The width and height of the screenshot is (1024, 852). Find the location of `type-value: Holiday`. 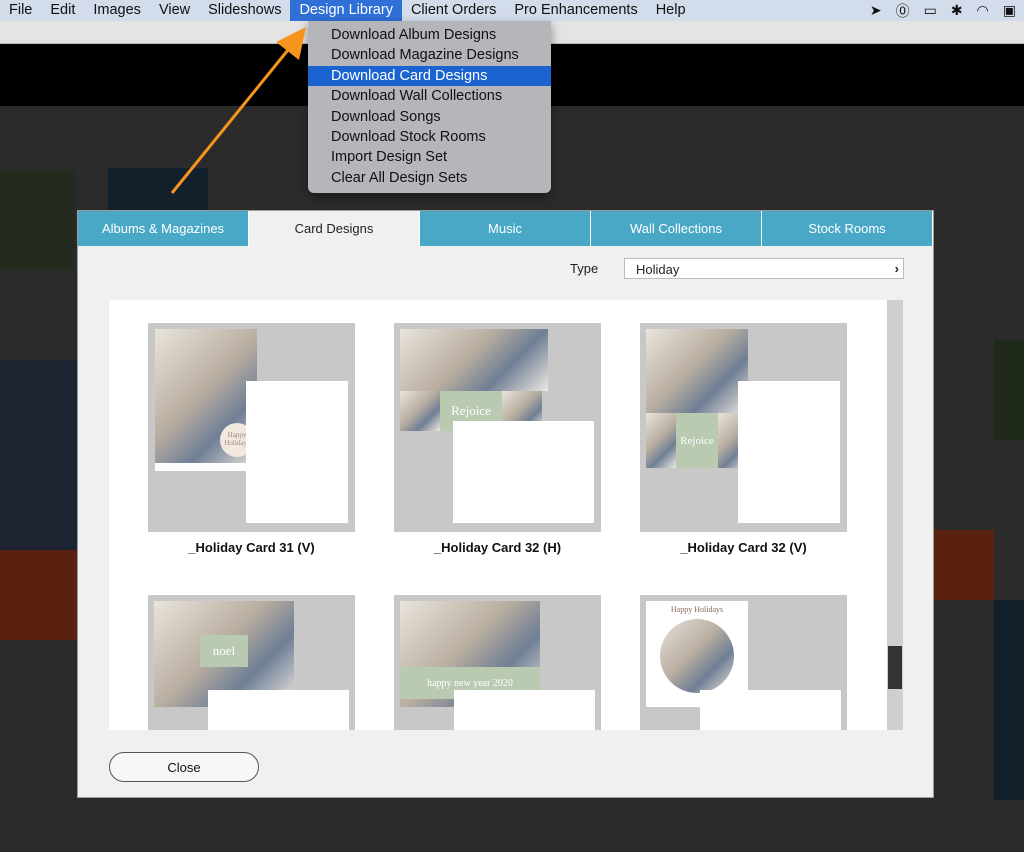

type-value: Holiday is located at coordinates (658, 269).